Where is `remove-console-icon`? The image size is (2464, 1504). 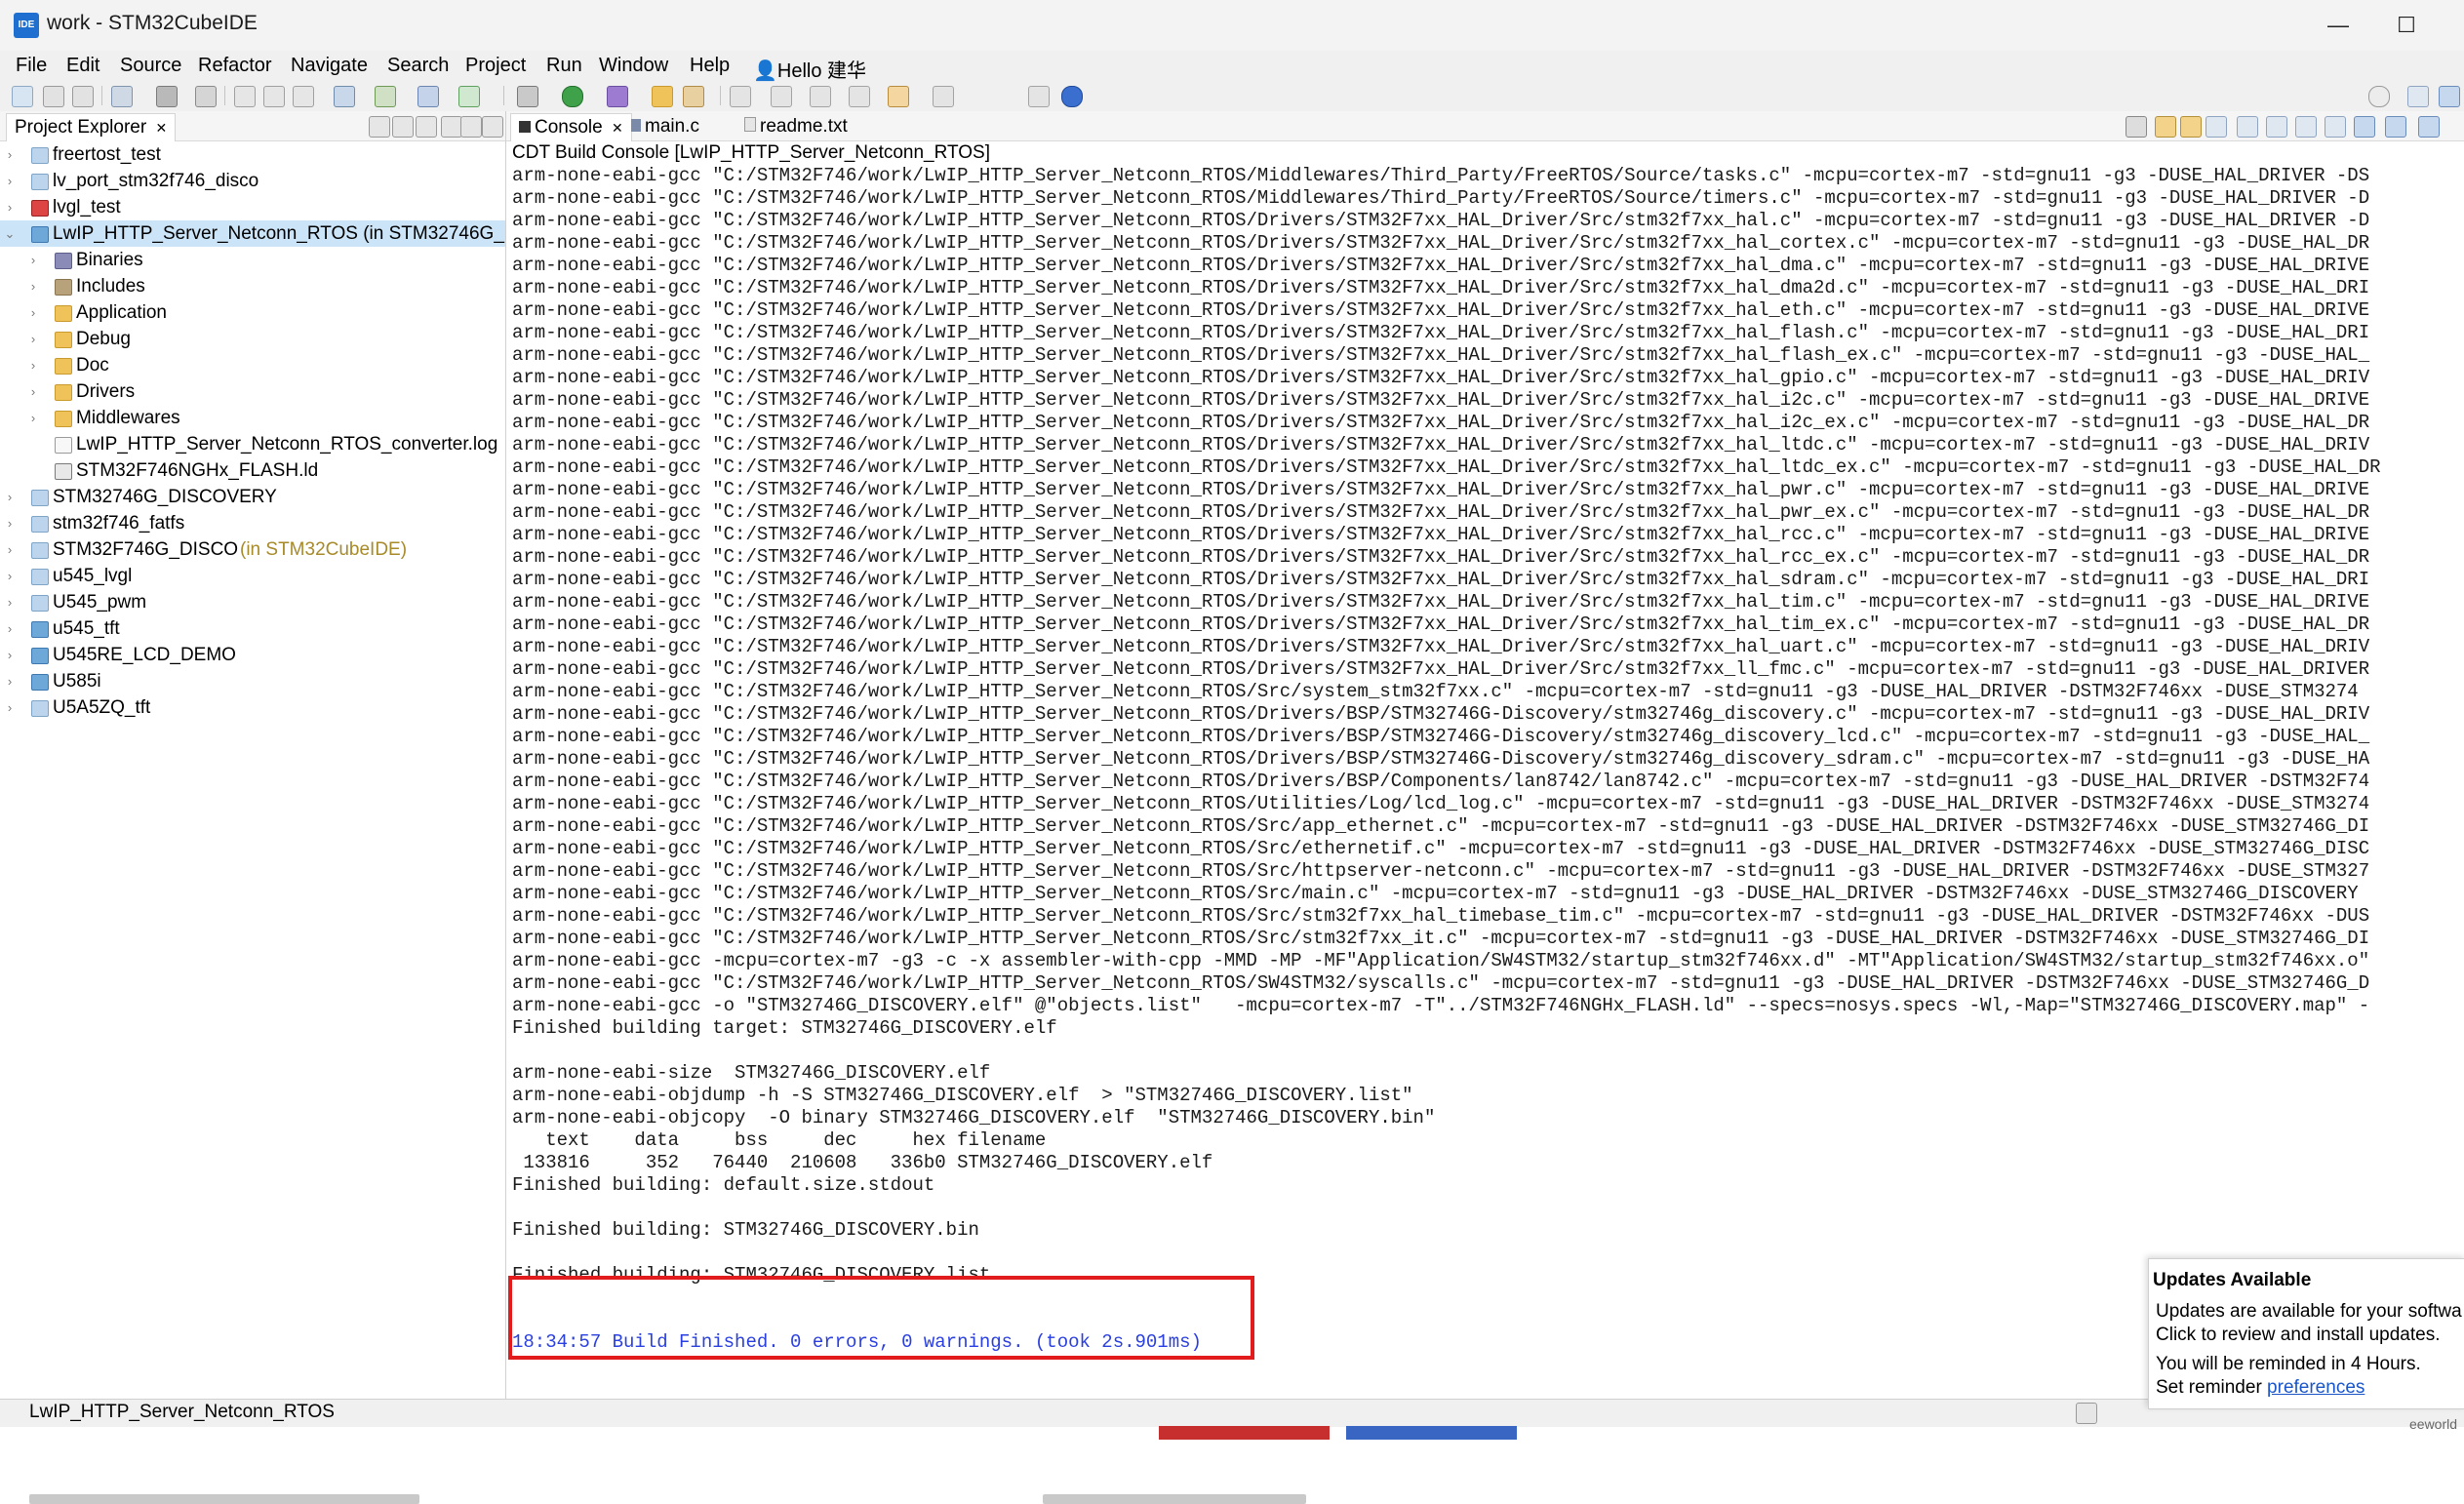
remove-console-icon is located at coordinates (2136, 127).